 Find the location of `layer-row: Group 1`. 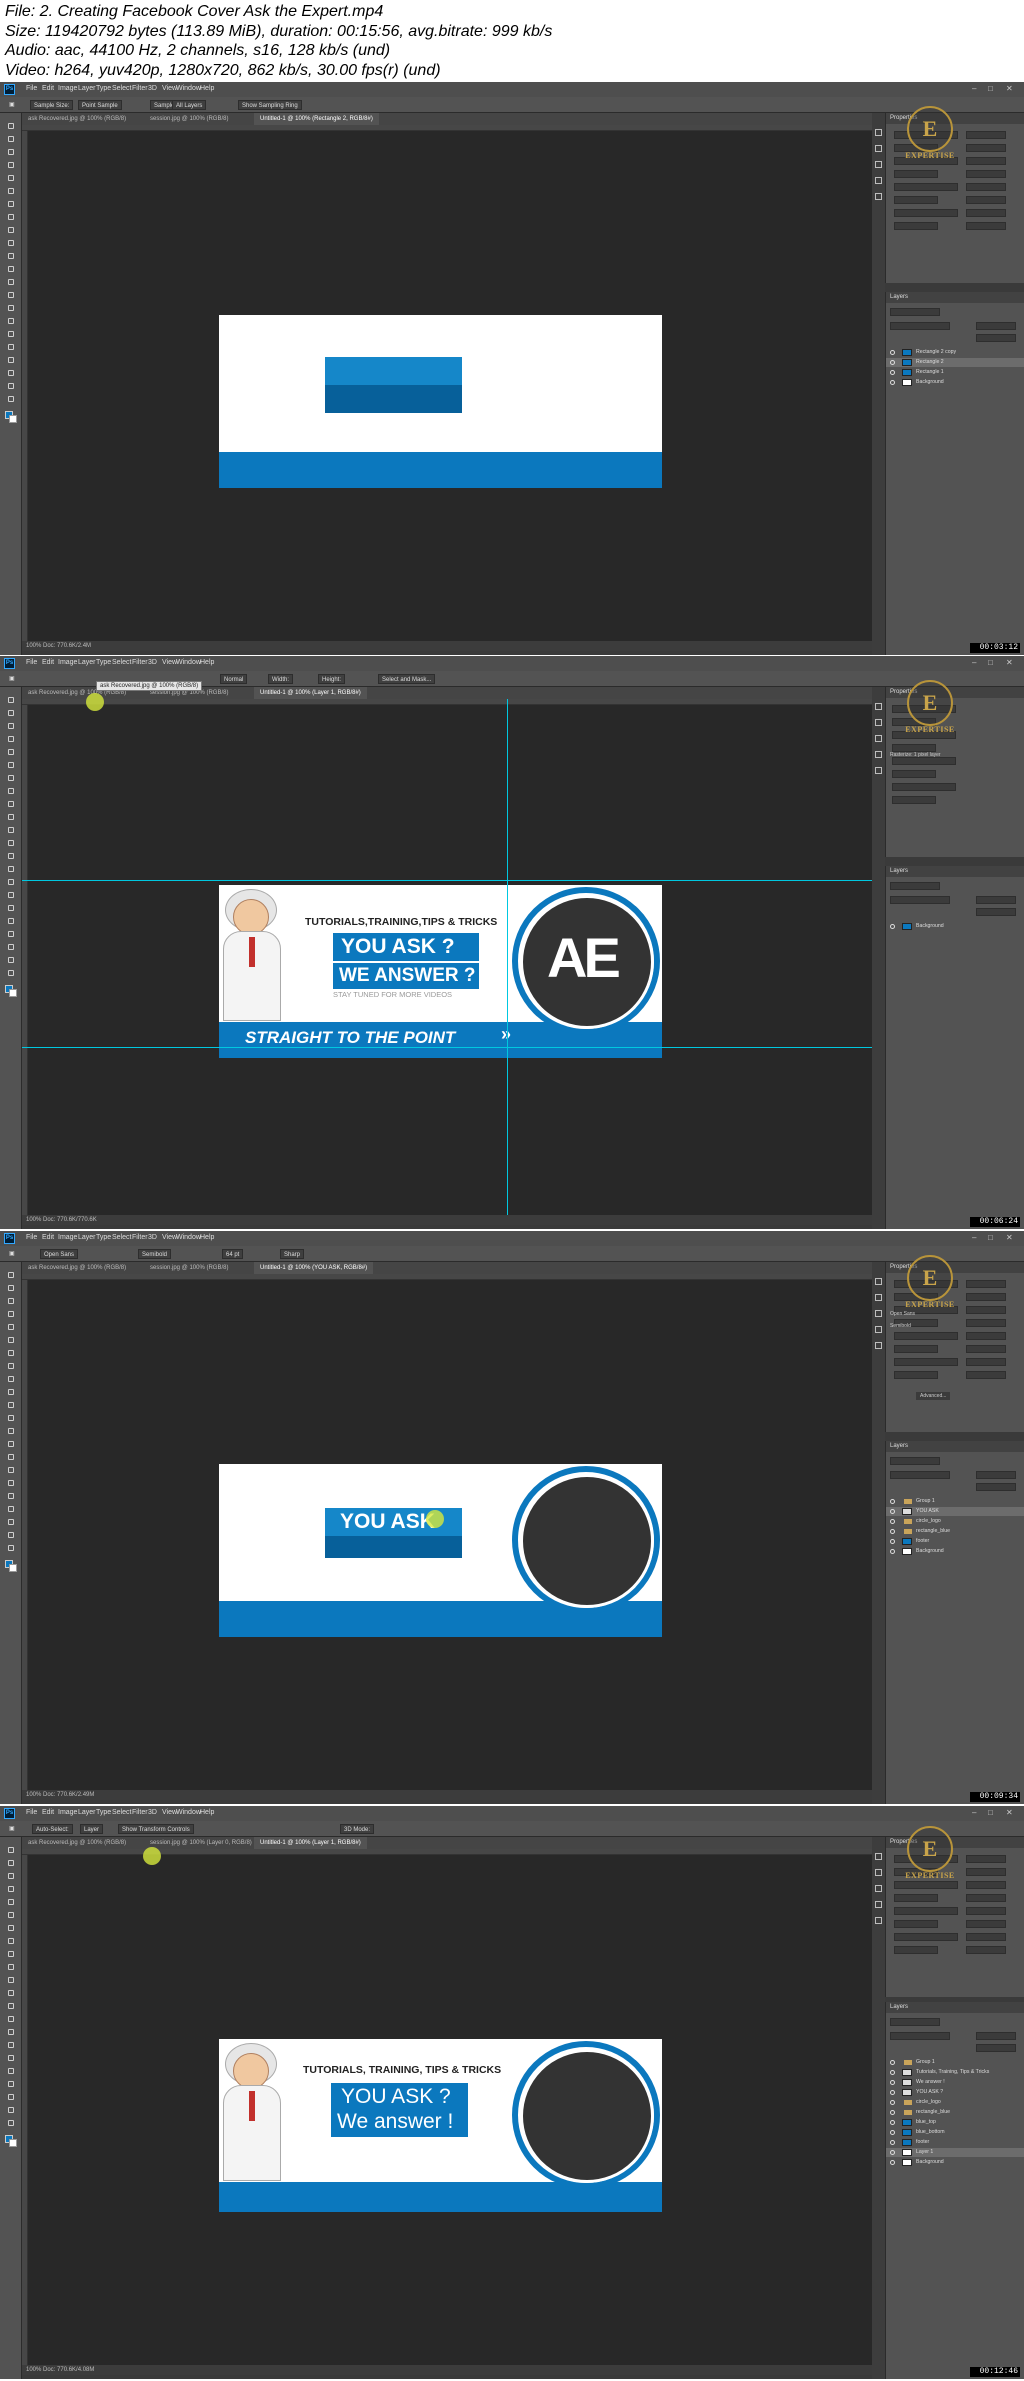

layer-row: Group 1 is located at coordinates (955, 1501).